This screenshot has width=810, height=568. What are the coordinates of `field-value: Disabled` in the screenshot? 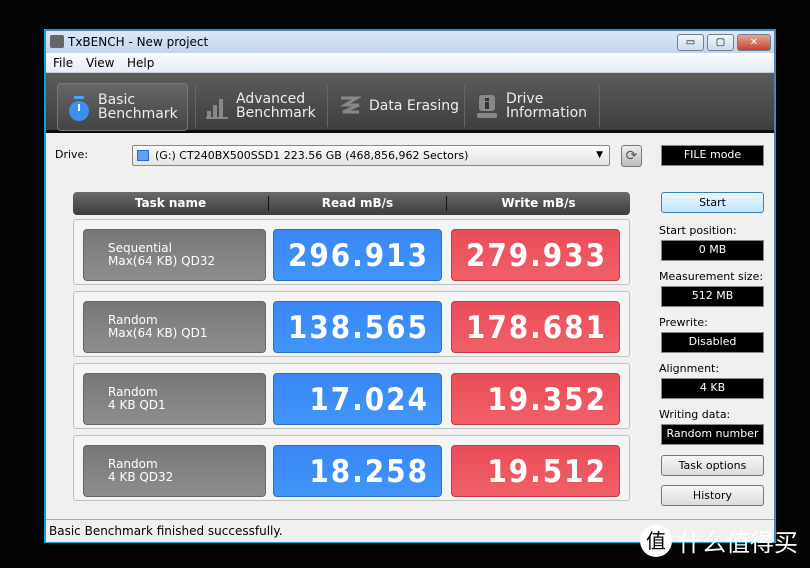 It's located at (712, 342).